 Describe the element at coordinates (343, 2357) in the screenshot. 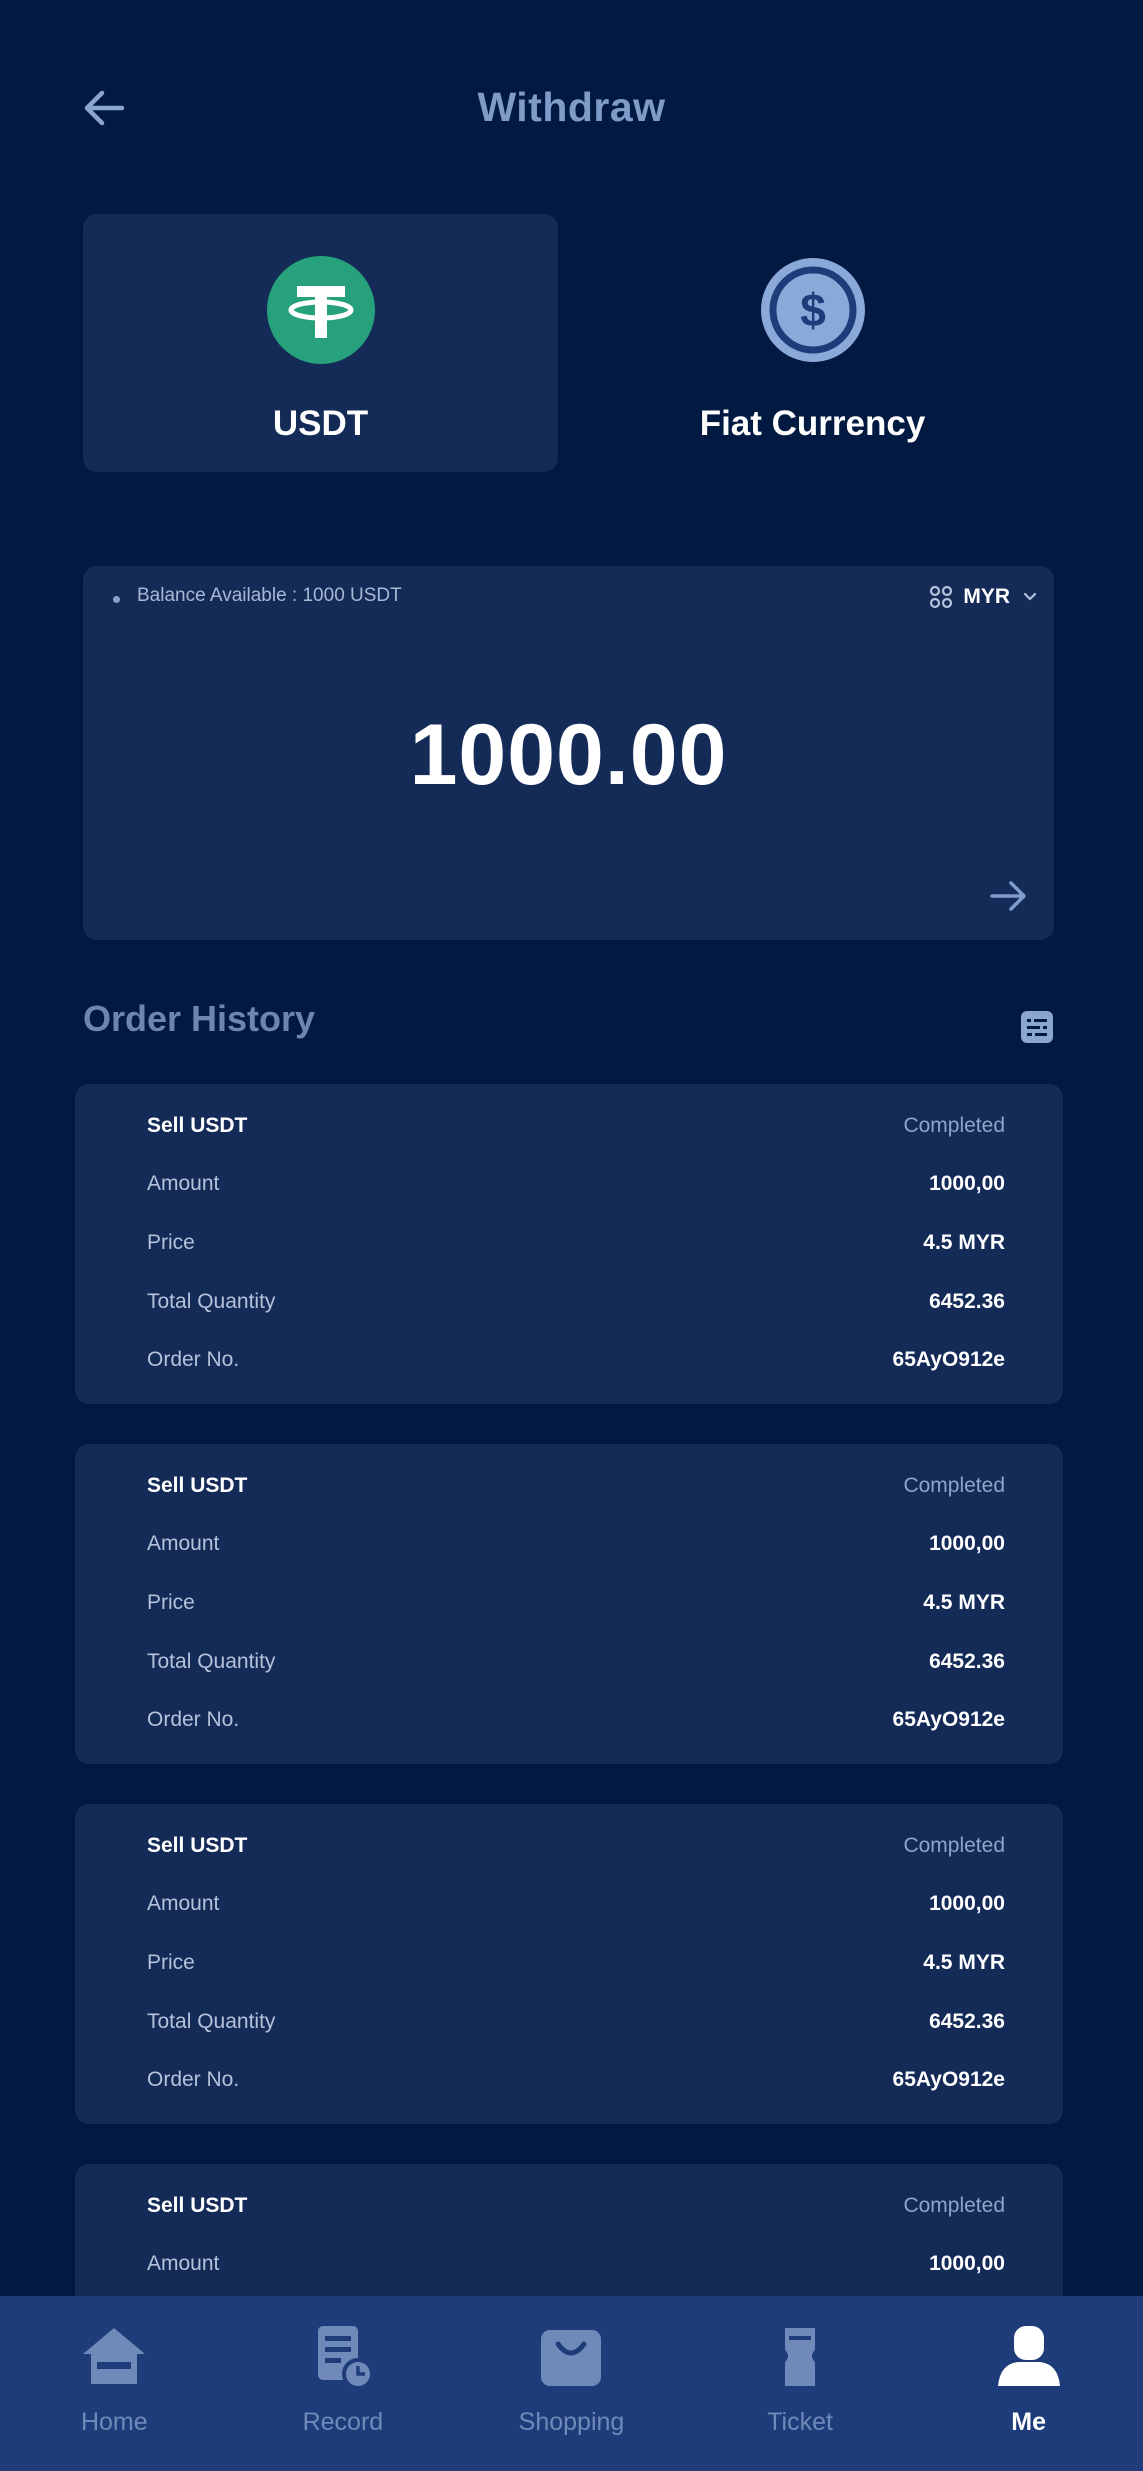

I see `record-icon` at that location.